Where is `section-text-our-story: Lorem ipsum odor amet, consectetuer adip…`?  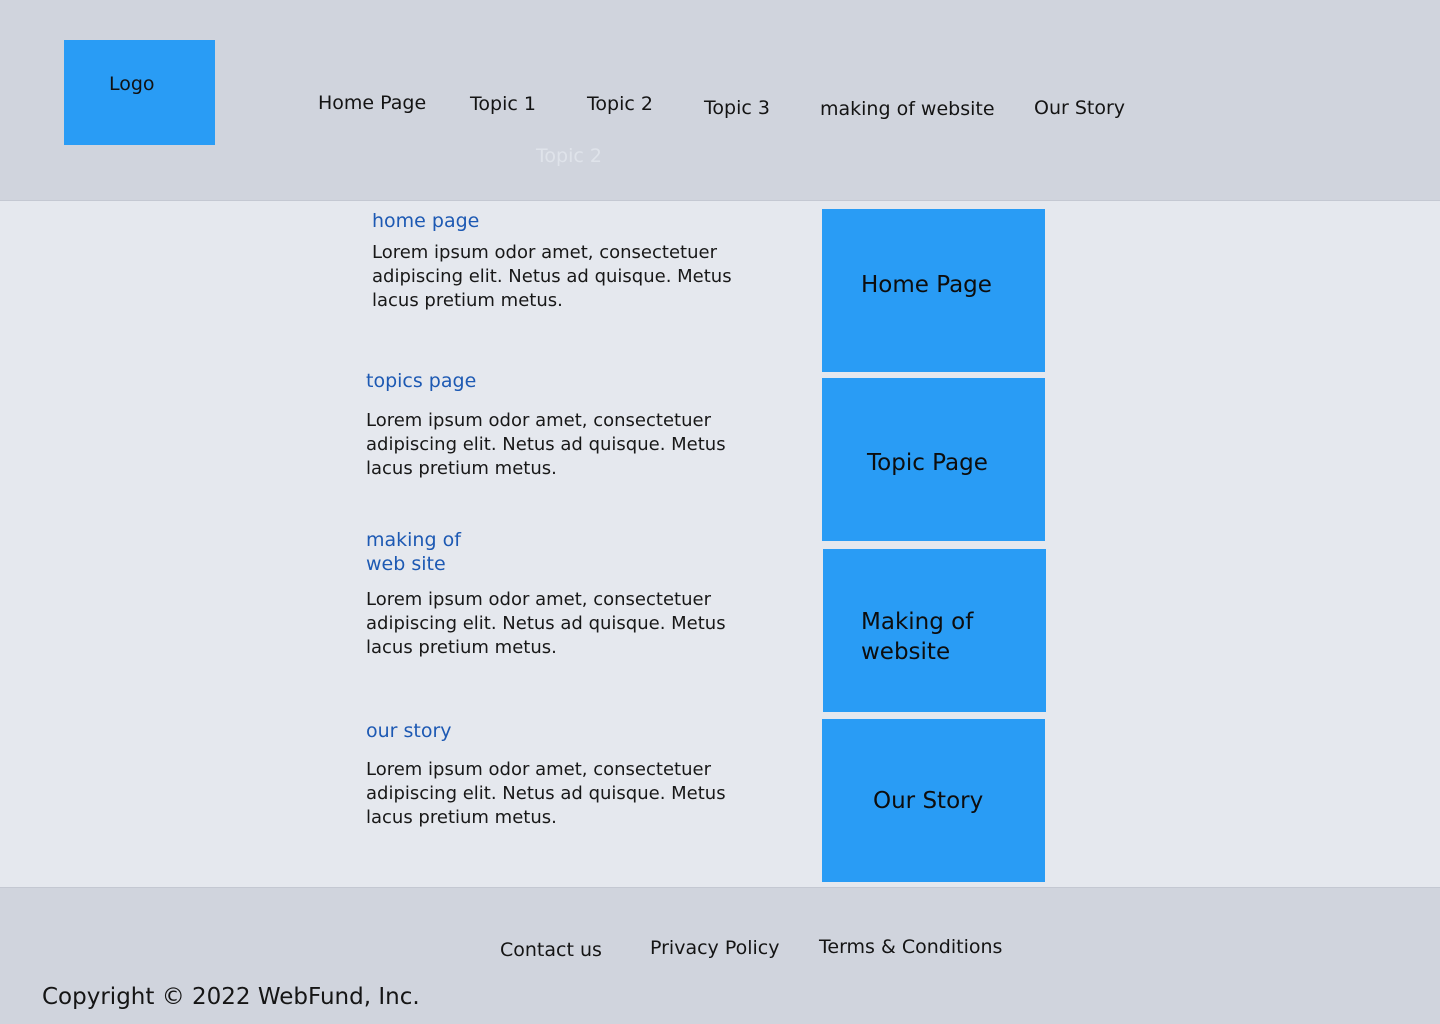 section-text-our-story: Lorem ipsum odor amet, consectetuer adip… is located at coordinates (546, 793).